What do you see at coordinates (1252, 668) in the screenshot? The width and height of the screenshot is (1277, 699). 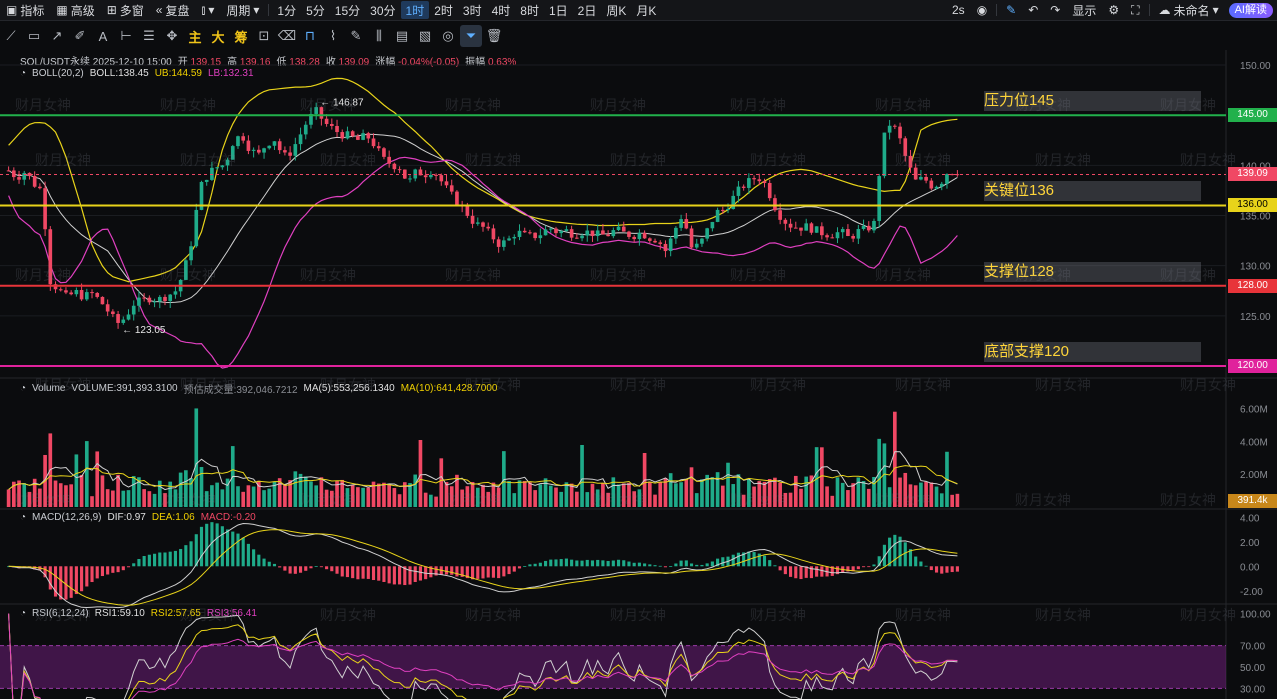 I see `rsi-tick-label: 50.00` at bounding box center [1252, 668].